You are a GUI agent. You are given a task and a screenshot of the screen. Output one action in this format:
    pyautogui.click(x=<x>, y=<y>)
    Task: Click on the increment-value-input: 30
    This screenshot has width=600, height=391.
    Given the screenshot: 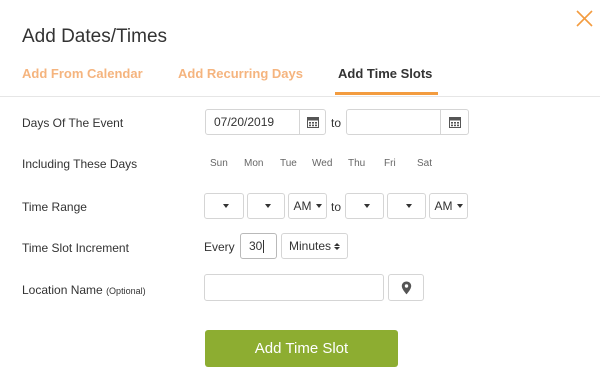 What is the action you would take?
    pyautogui.click(x=258, y=246)
    